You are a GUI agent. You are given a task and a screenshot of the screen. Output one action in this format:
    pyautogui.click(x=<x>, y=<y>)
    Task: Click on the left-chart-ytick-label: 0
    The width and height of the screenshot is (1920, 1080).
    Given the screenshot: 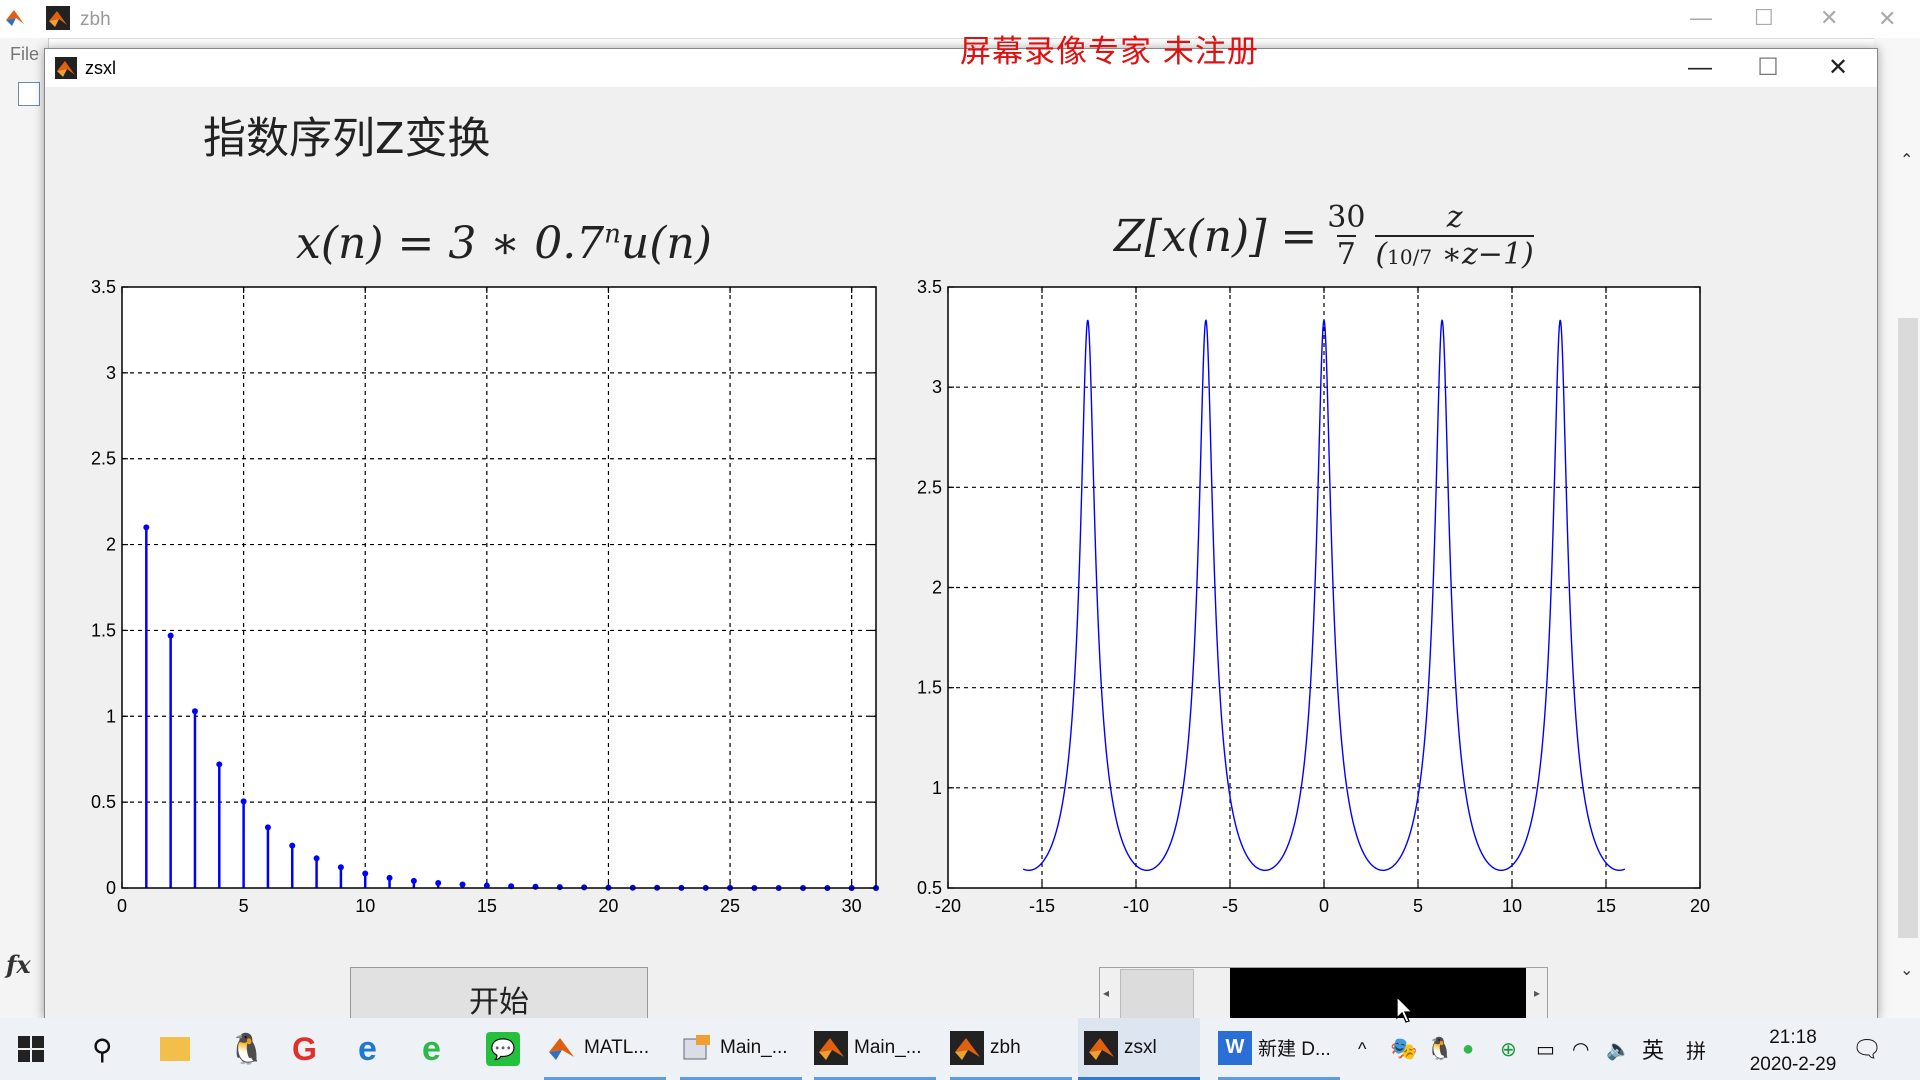 What is the action you would take?
    pyautogui.click(x=111, y=888)
    